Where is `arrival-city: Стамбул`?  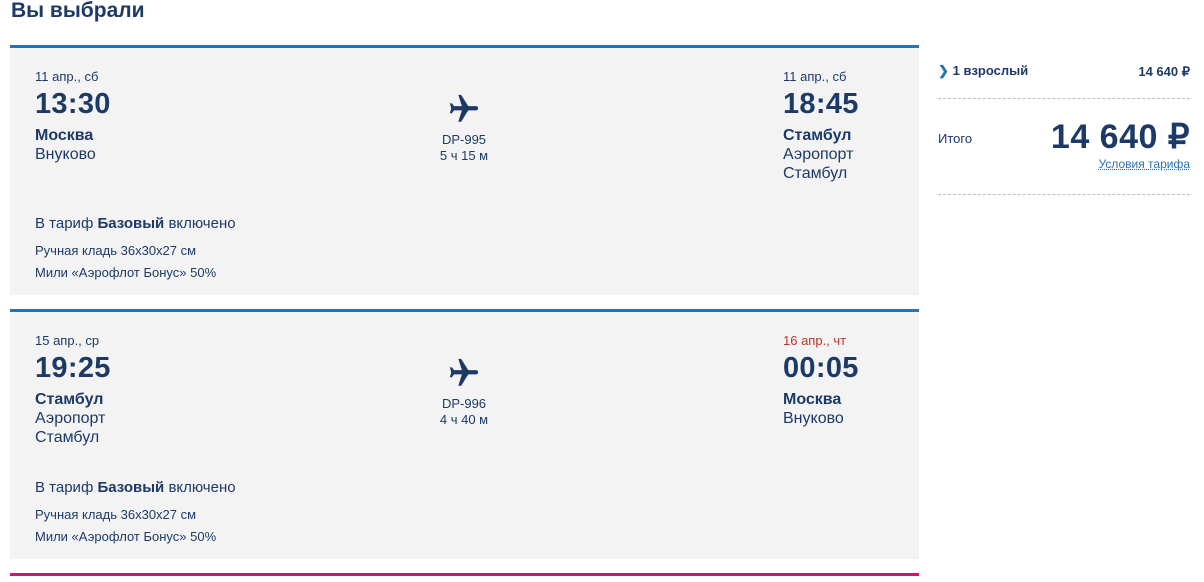 arrival-city: Стамбул is located at coordinates (817, 135).